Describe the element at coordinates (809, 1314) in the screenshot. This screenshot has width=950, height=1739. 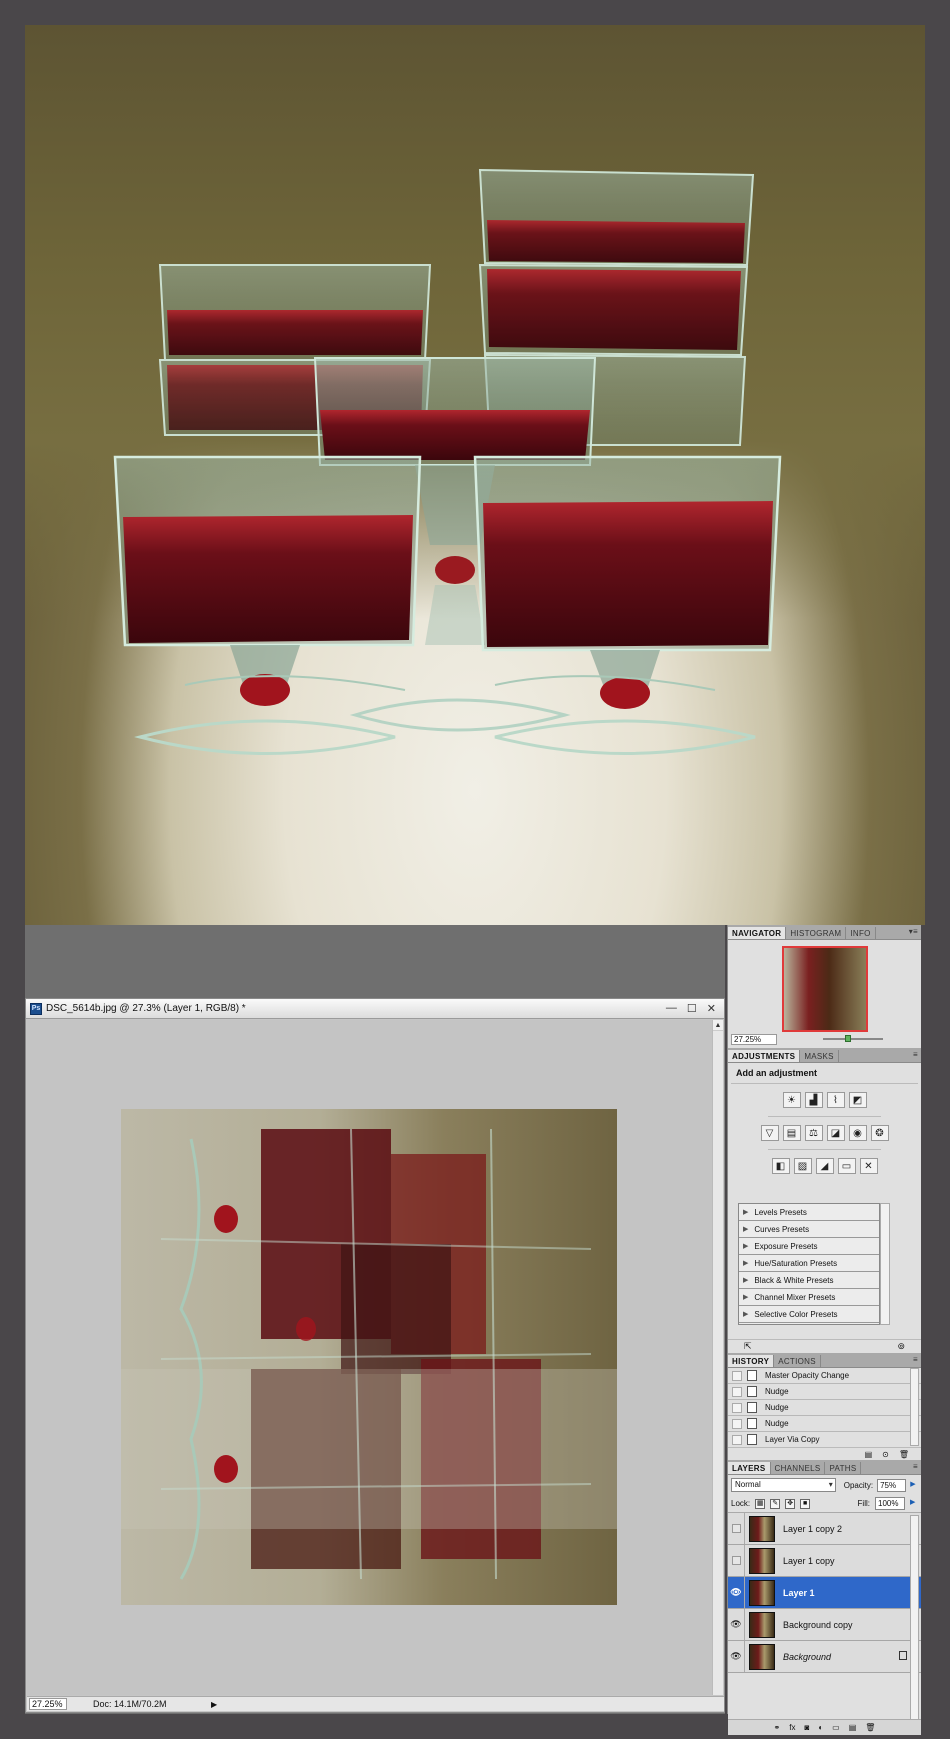
I see `preset-item: ▶ Selective Color Presets` at that location.